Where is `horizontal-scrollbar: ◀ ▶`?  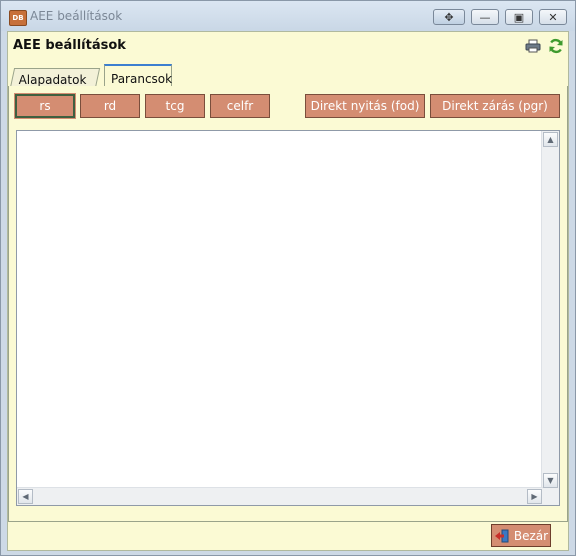
horizontal-scrollbar: ◀ ▶ is located at coordinates (280, 496).